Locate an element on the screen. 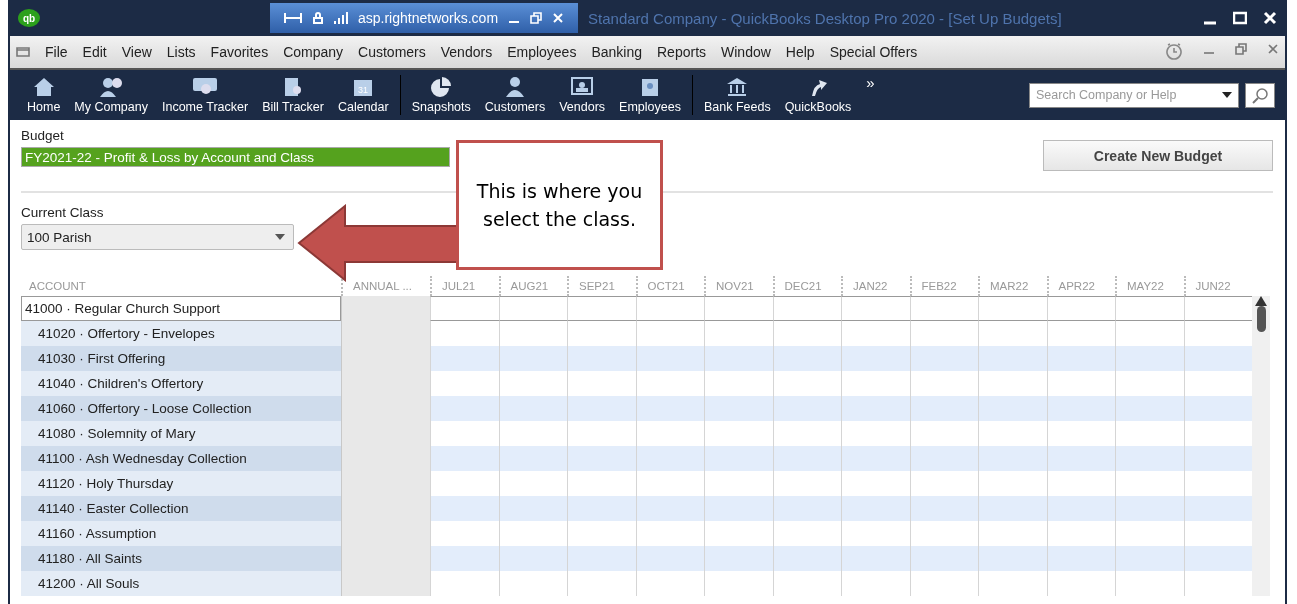  maximize-icon is located at coordinates (1240, 18).